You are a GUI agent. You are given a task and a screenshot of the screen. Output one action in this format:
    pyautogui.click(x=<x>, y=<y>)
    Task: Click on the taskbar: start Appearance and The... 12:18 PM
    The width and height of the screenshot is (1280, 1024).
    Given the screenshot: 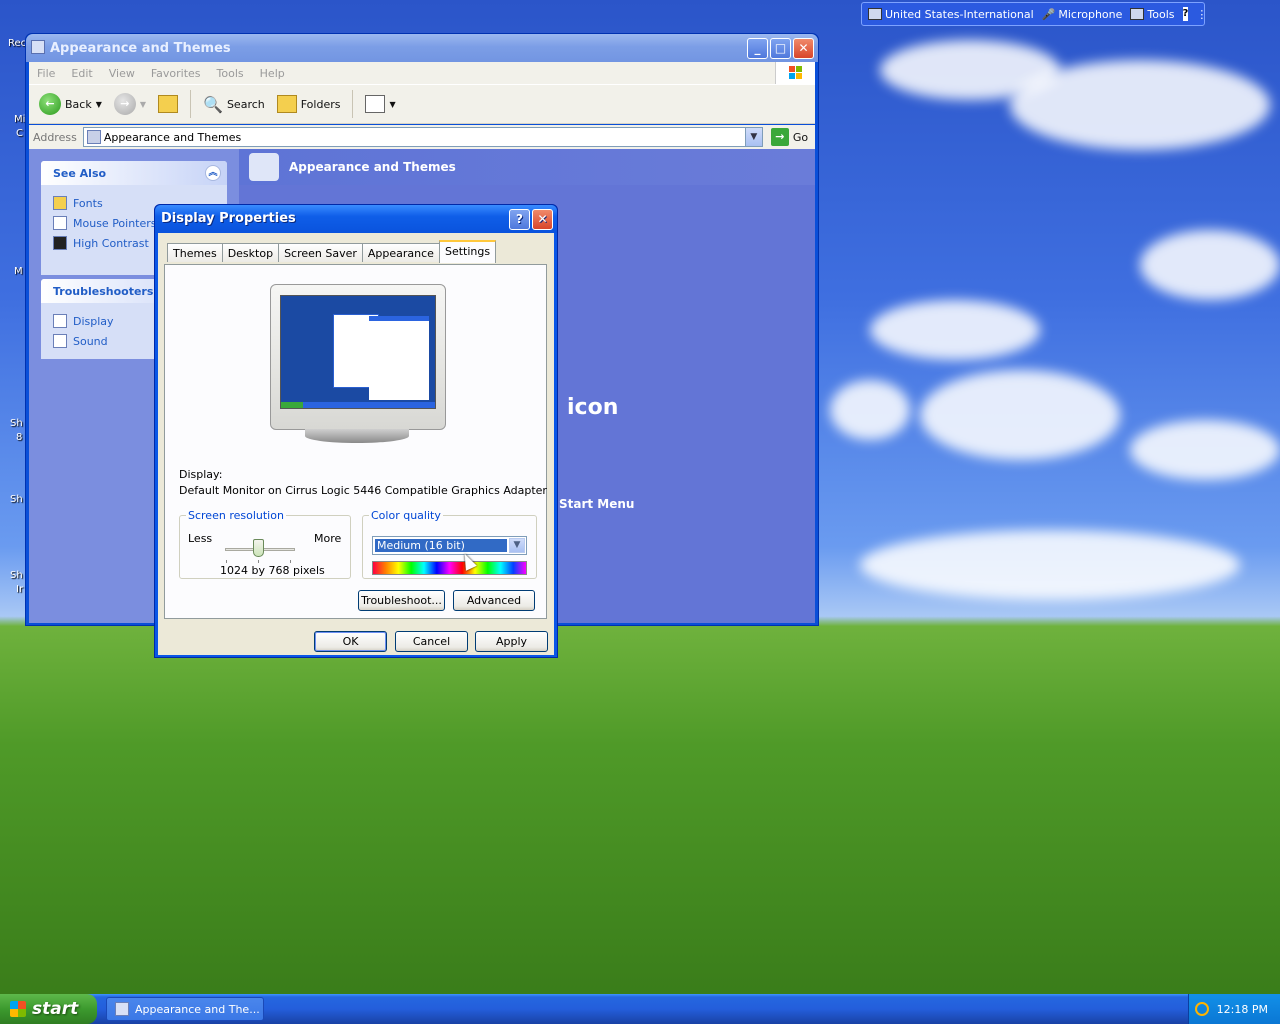 What is the action you would take?
    pyautogui.click(x=640, y=1009)
    